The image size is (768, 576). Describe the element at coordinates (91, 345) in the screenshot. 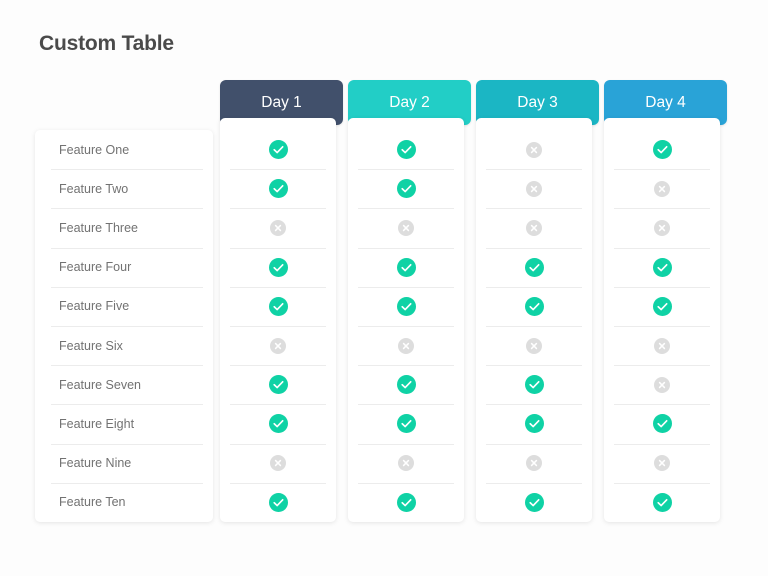

I see `feature-label: Feature Six` at that location.